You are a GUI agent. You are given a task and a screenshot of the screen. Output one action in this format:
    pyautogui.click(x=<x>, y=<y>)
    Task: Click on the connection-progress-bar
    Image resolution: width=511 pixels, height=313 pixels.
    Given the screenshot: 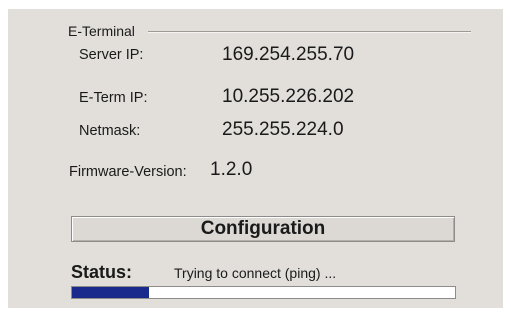 What is the action you would take?
    pyautogui.click(x=263, y=292)
    